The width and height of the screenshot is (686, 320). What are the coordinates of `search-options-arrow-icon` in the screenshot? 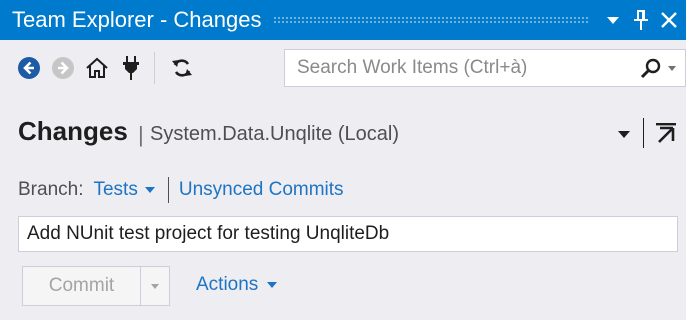 It's located at (672, 68).